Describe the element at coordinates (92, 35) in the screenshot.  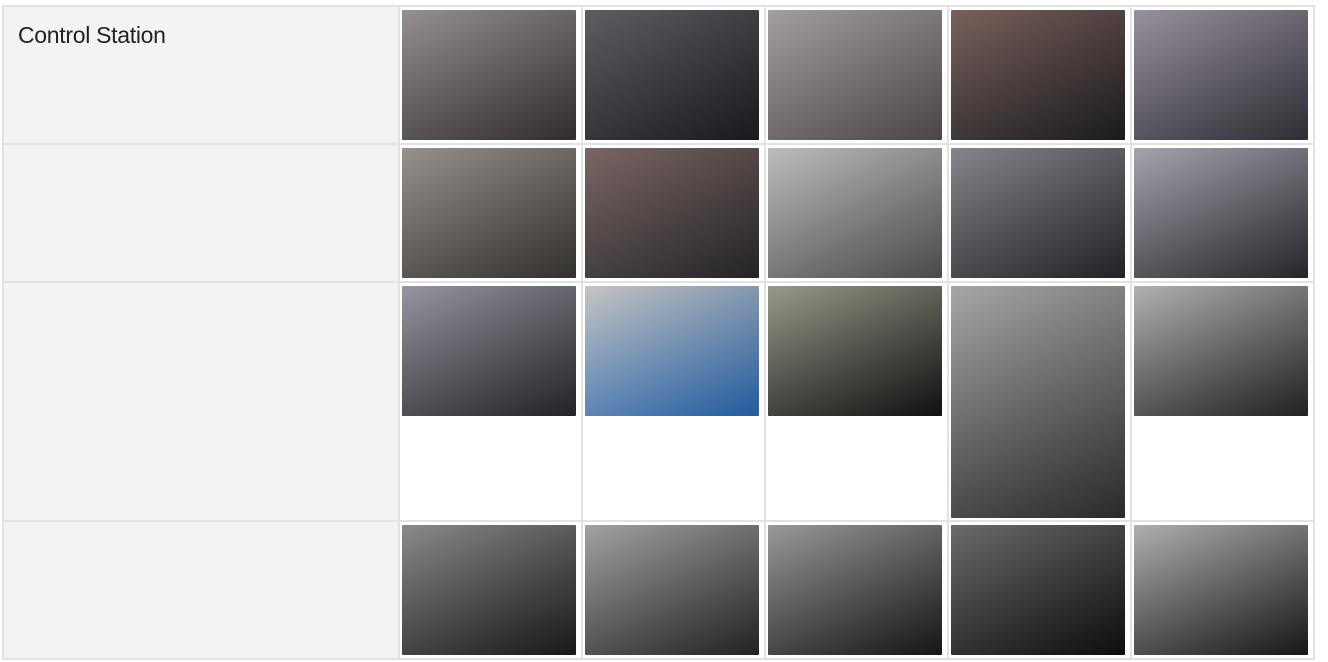
I see `section-label: Control Station` at that location.